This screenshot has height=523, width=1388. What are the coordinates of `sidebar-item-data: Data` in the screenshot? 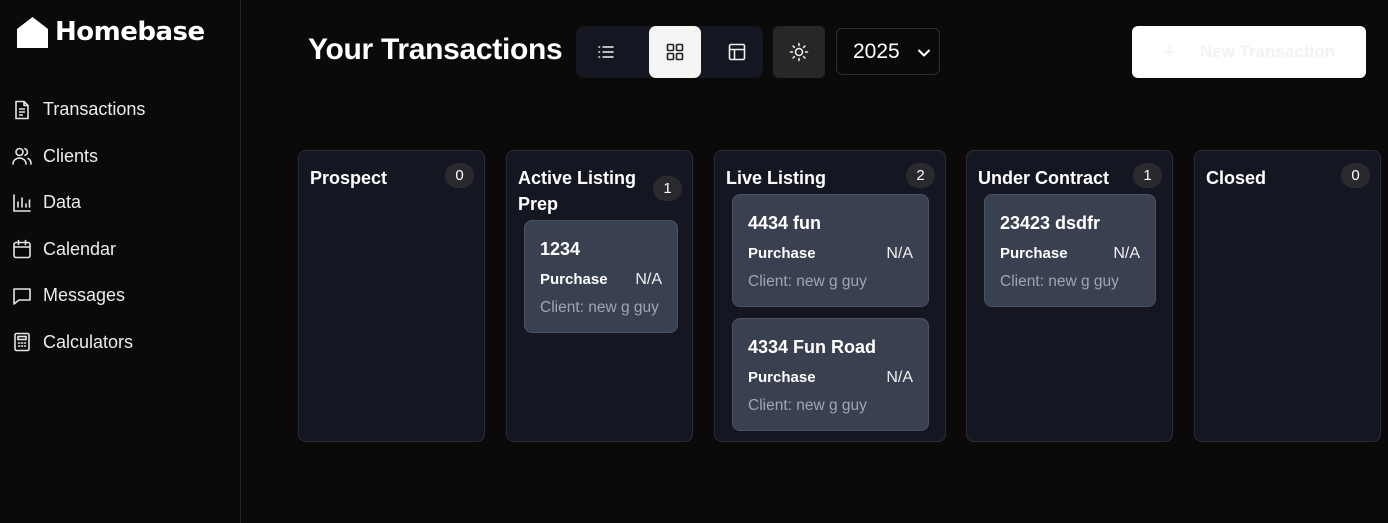 It's located at (78, 202).